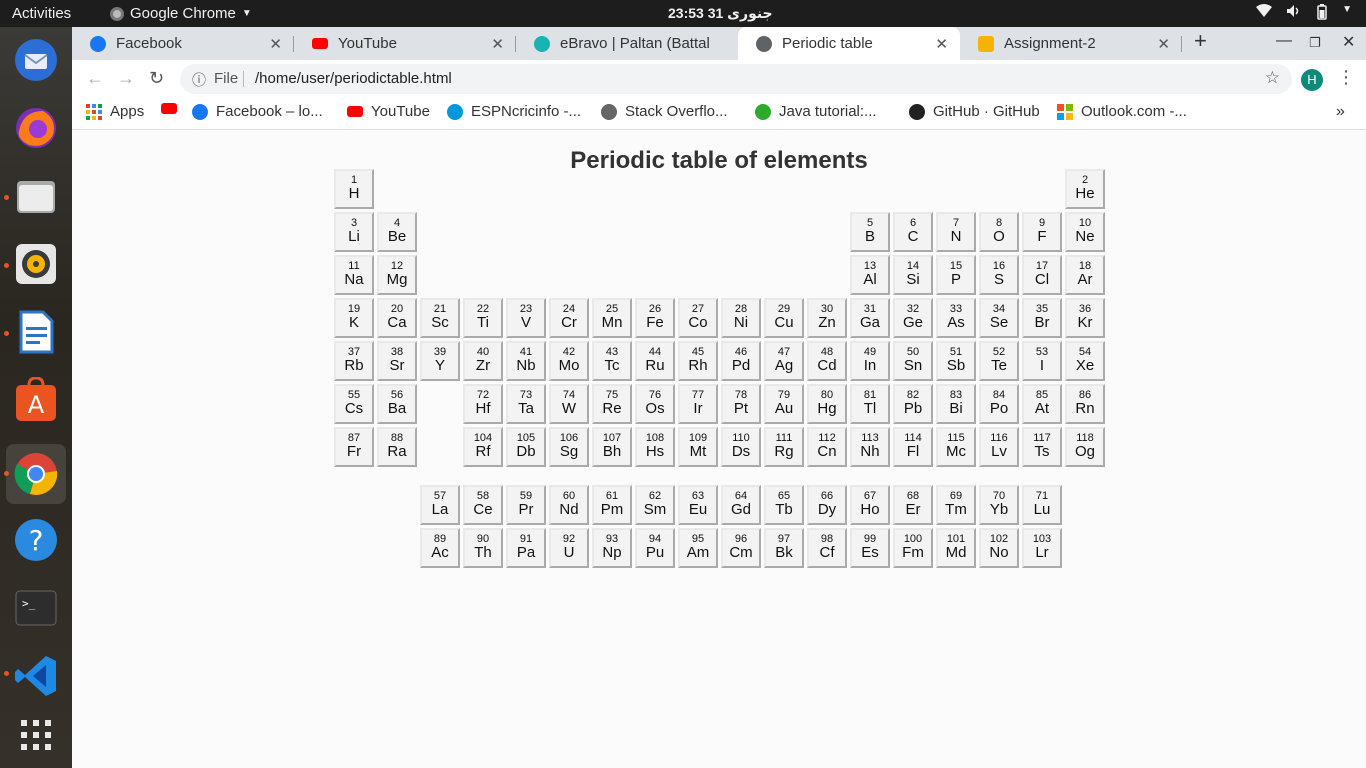 This screenshot has height=768, width=1366. What do you see at coordinates (741, 447) in the screenshot?
I see `element-cell: 110 Ds` at bounding box center [741, 447].